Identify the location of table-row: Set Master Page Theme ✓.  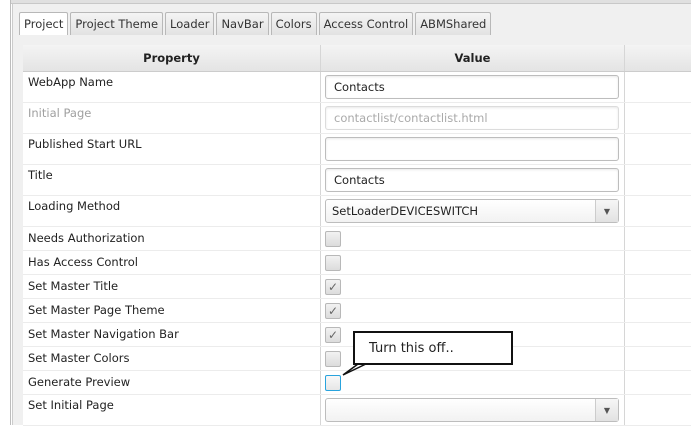
(357, 311).